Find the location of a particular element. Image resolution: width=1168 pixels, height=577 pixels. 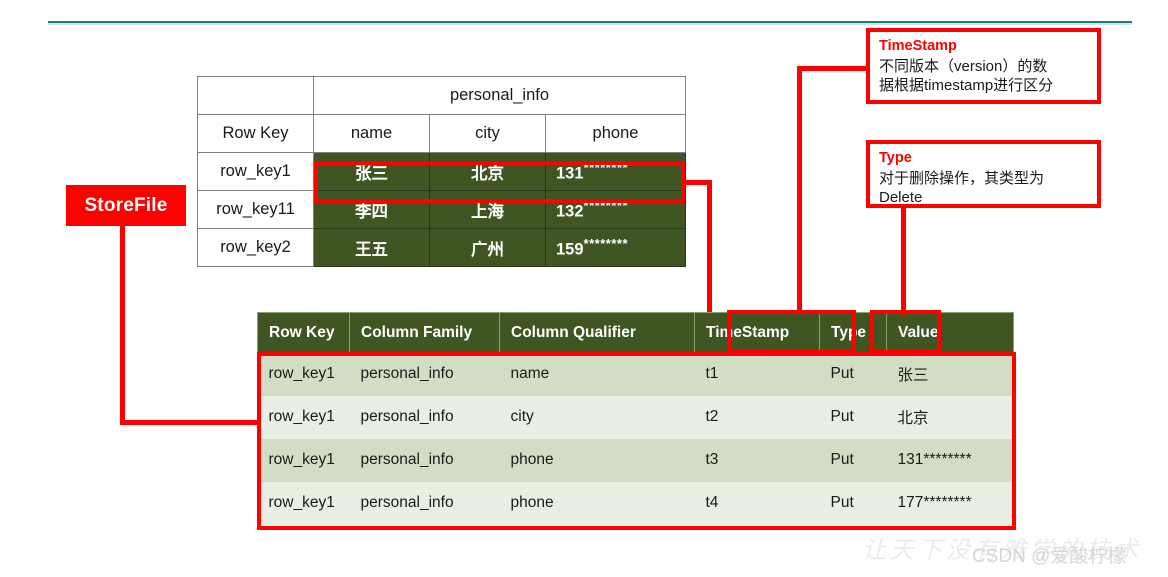

callout-timestamp-line2: 据根据timestamp进行区分 is located at coordinates (966, 85).